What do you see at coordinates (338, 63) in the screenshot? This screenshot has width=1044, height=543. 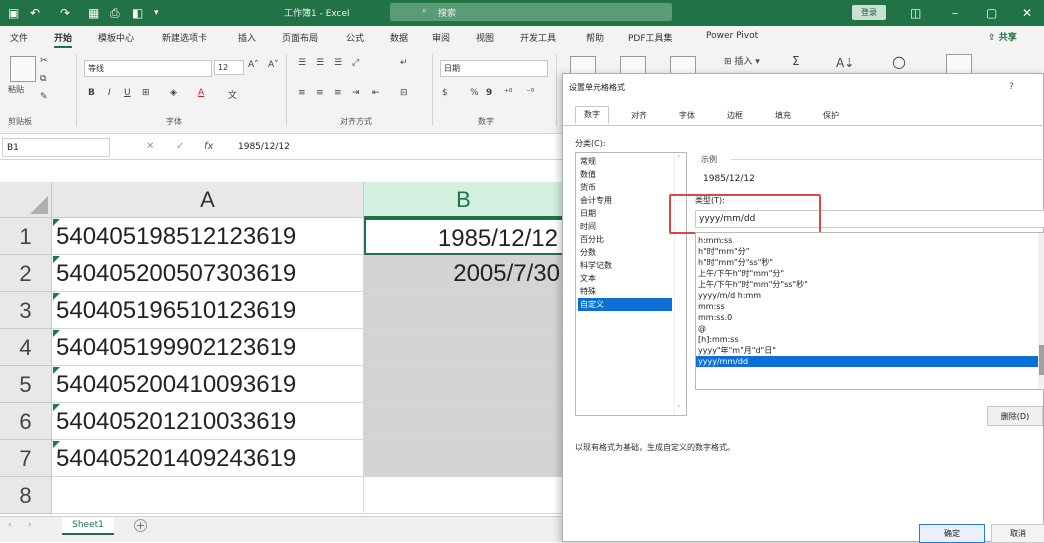 I see `align-bottom-icon: ☰` at bounding box center [338, 63].